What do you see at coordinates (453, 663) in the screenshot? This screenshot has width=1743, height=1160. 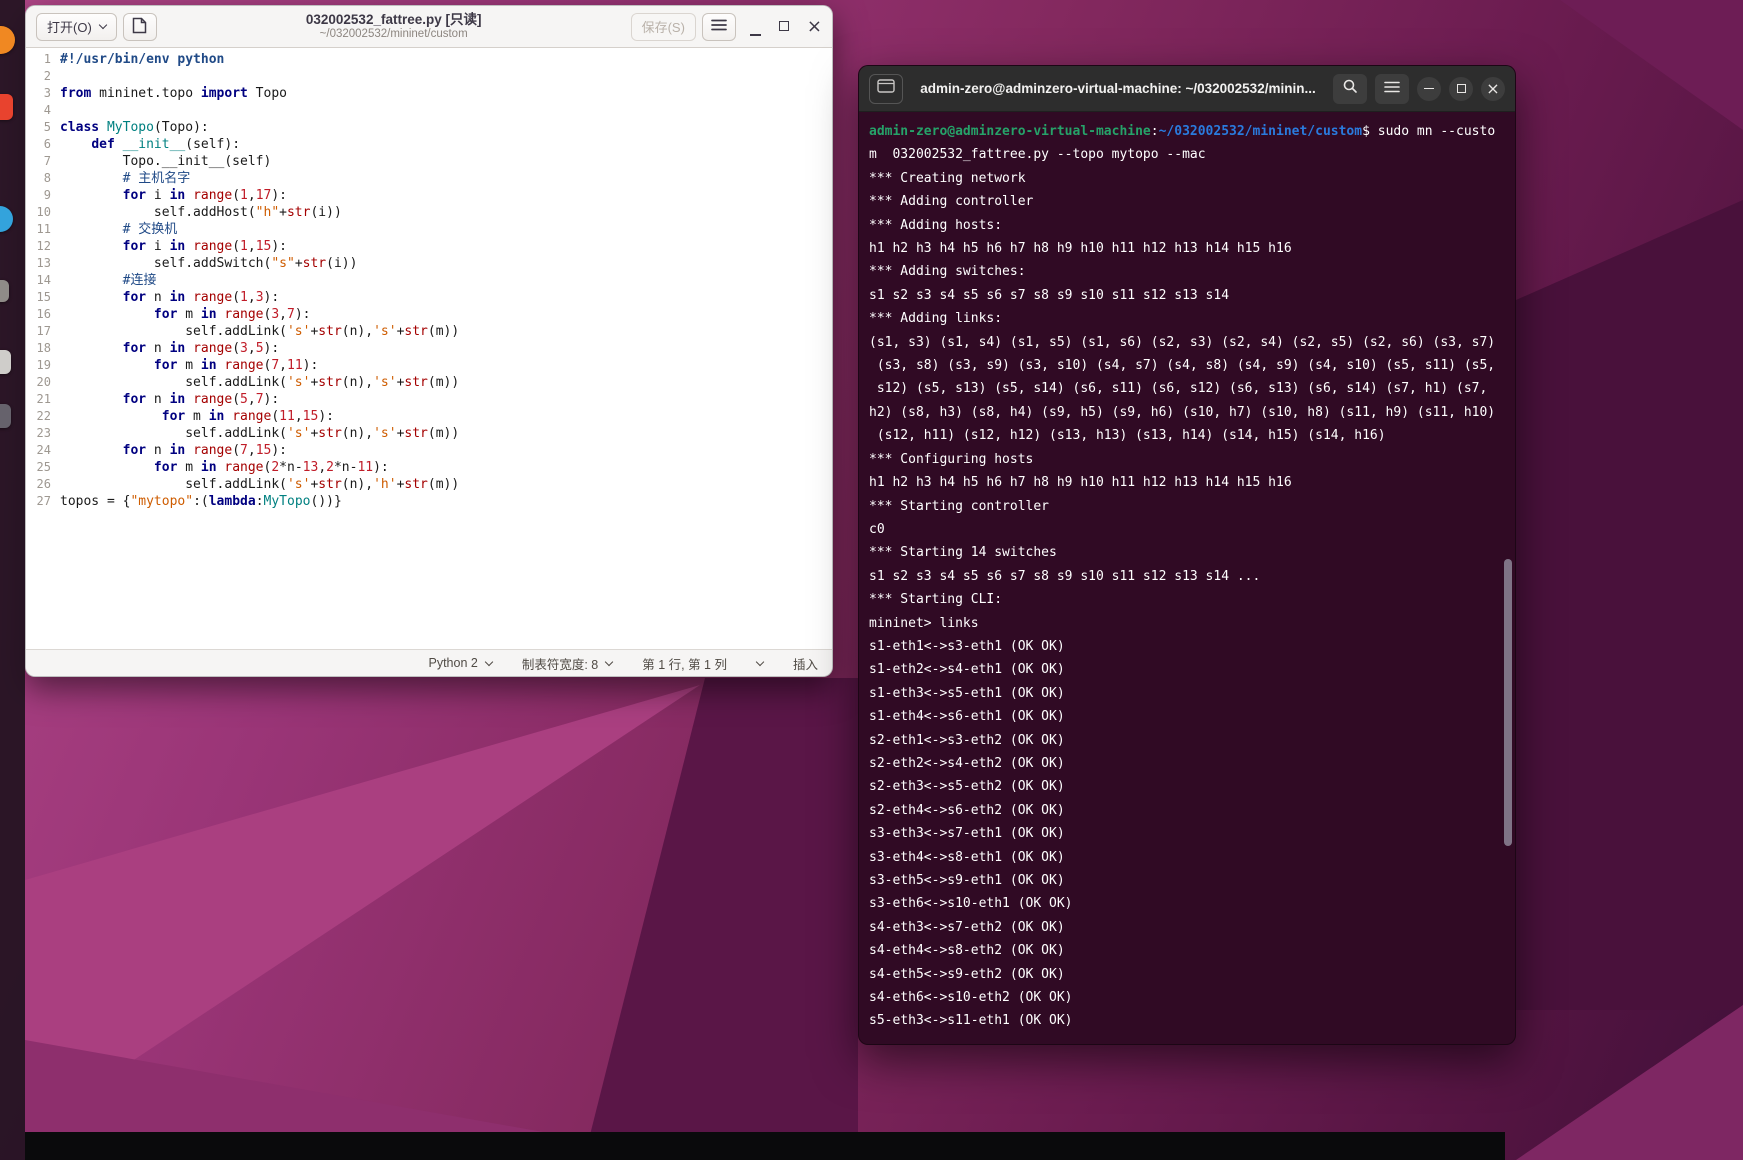 I see `language-label: Python 2` at bounding box center [453, 663].